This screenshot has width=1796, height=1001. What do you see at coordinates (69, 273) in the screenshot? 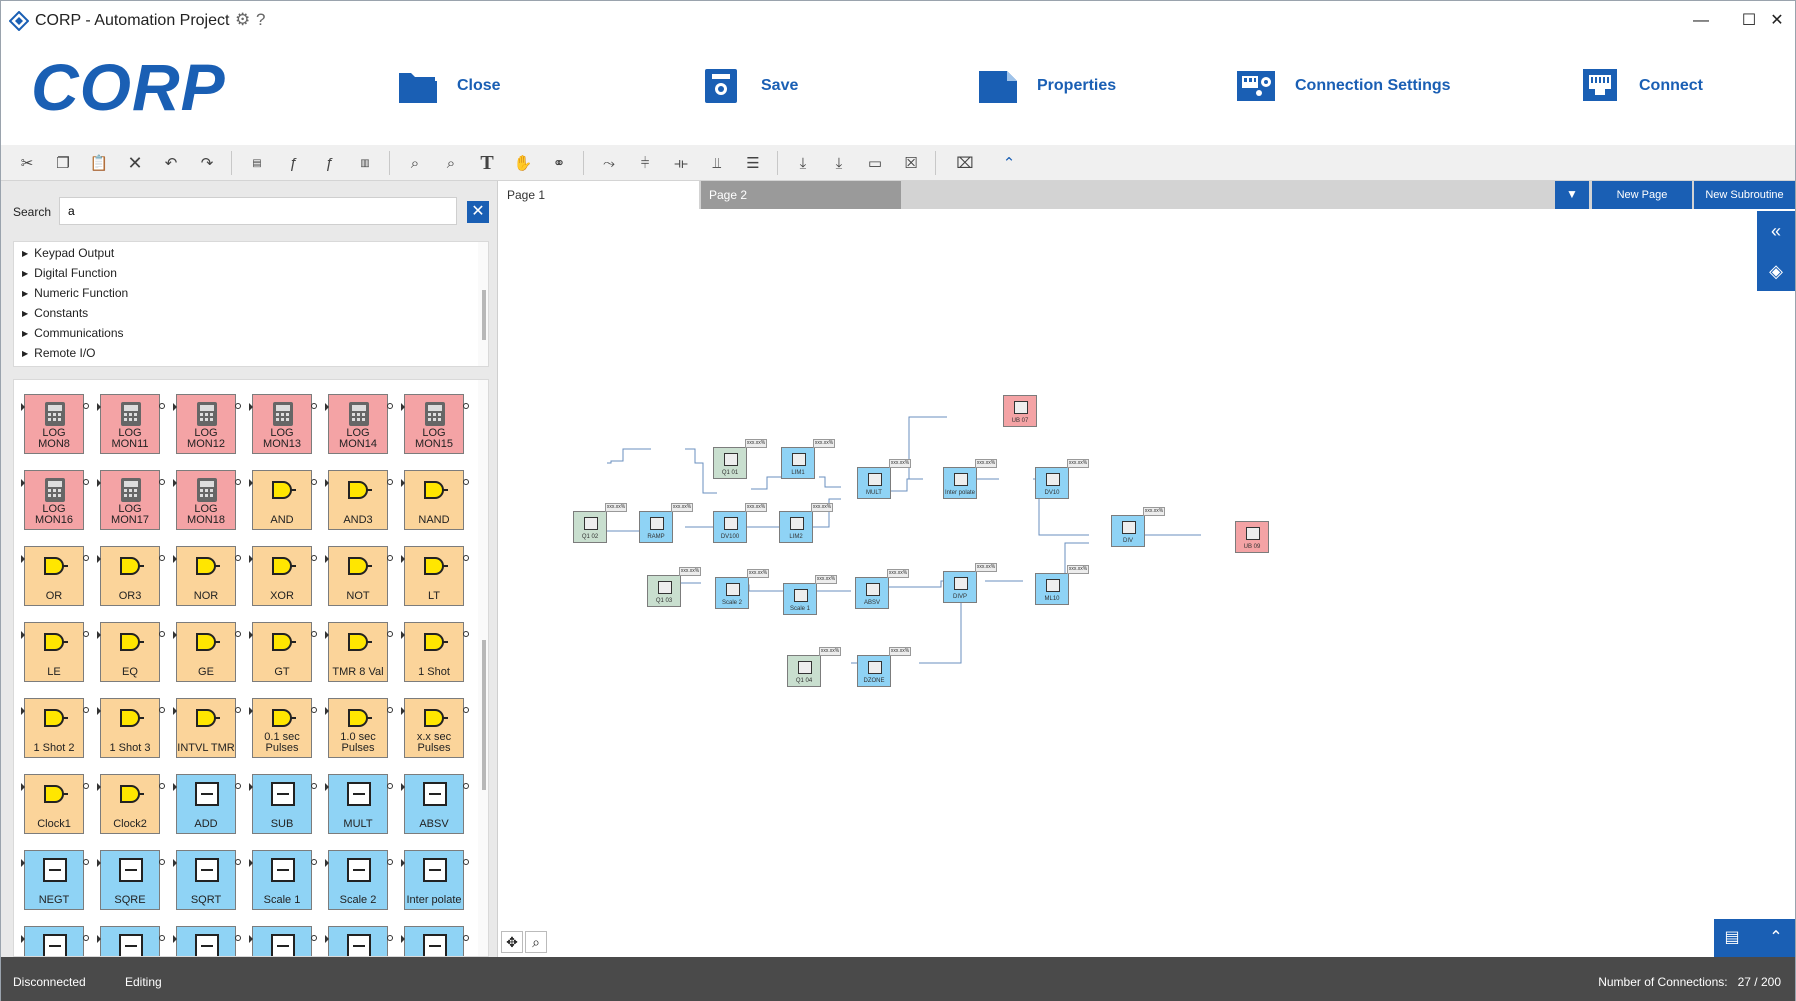
I see `tree-item-digital-function: Digital Function` at bounding box center [69, 273].